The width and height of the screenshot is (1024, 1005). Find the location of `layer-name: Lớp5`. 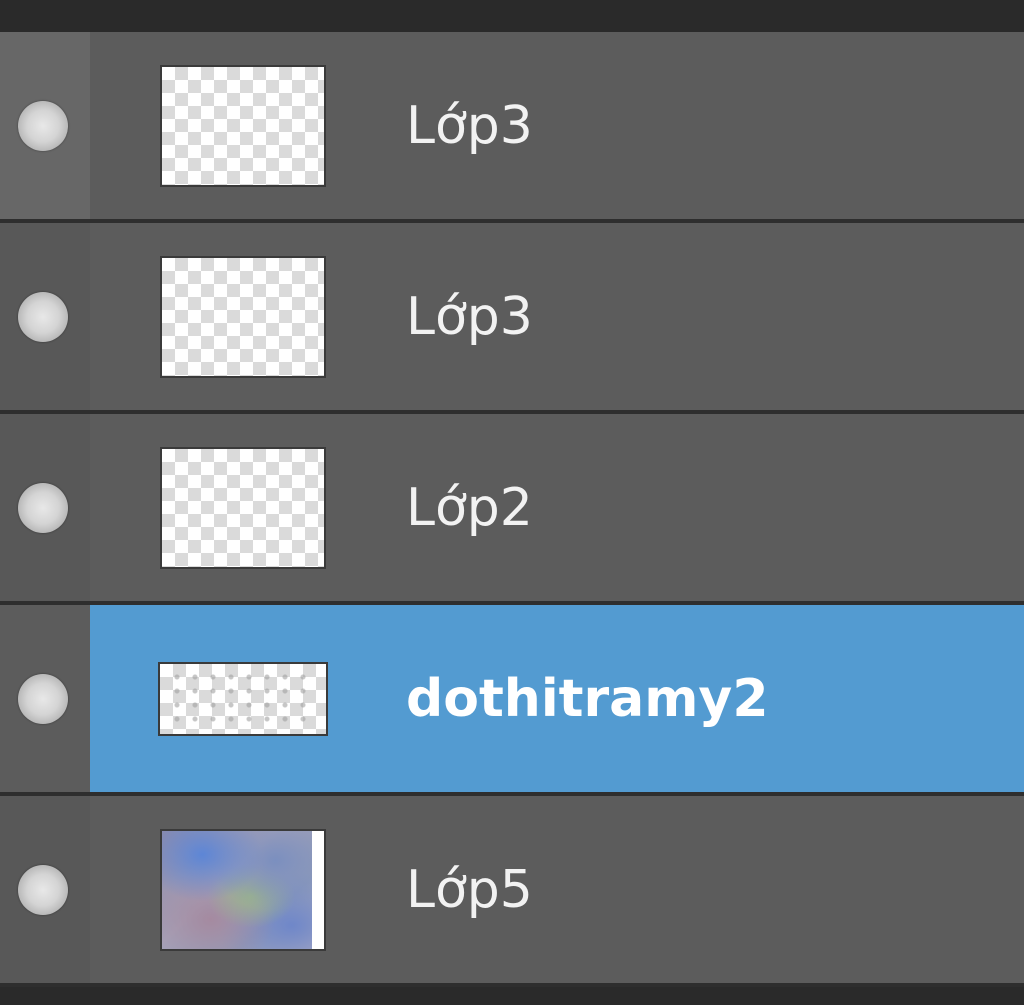

layer-name: Lớp5 is located at coordinates (469, 890).